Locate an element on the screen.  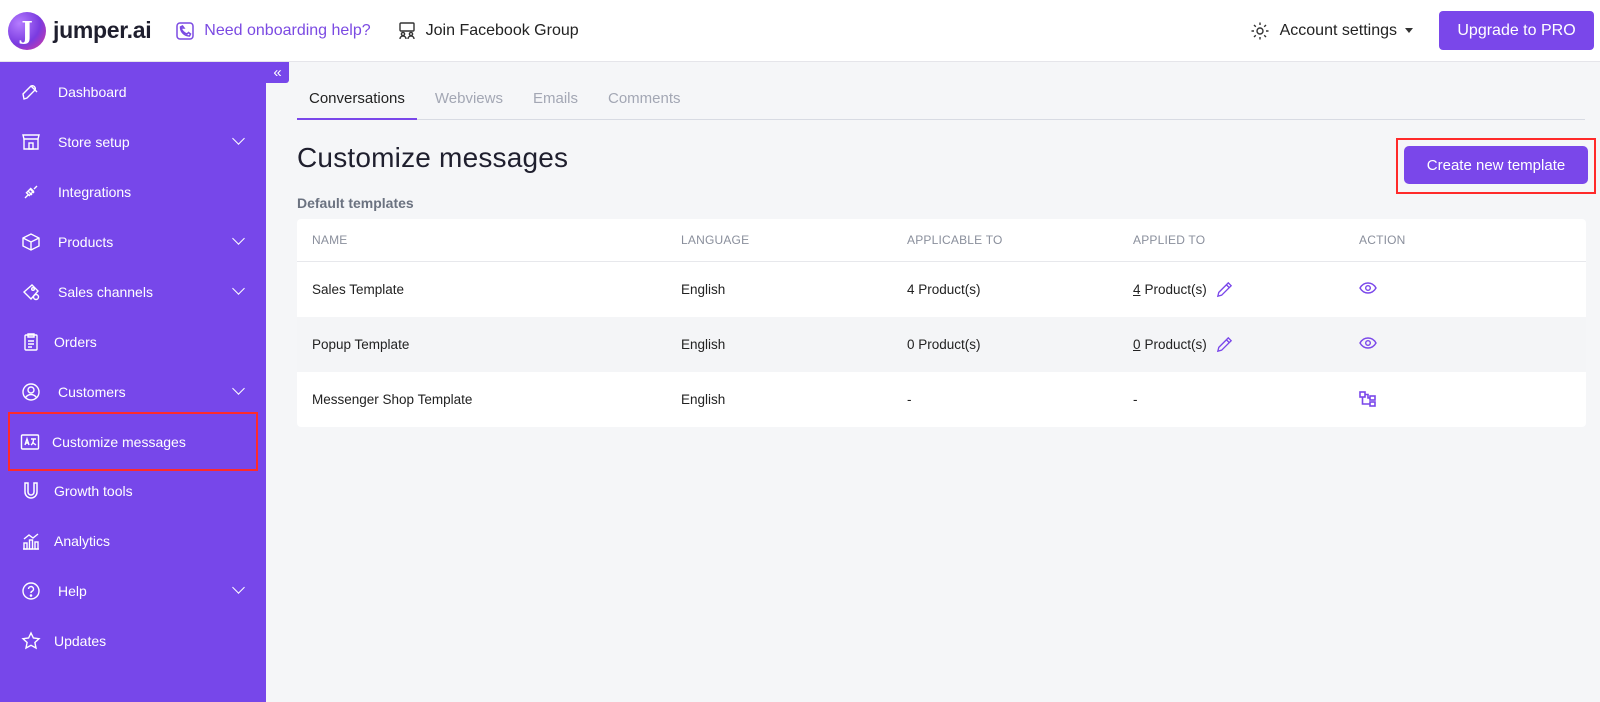
column-header-language: LANGUAGE is located at coordinates (715, 240).